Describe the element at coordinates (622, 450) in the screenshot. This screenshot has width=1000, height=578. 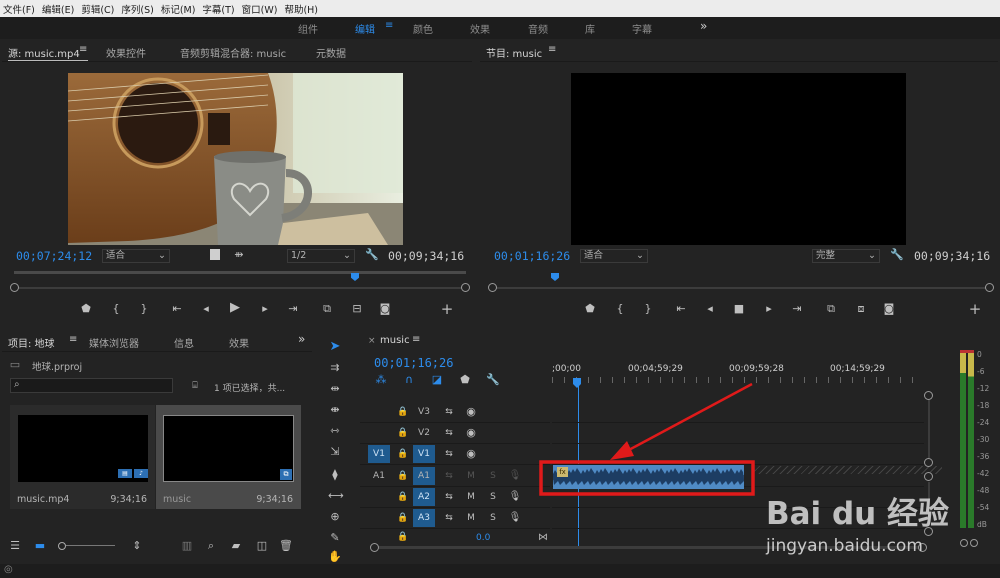
I see `arrow-head` at that location.